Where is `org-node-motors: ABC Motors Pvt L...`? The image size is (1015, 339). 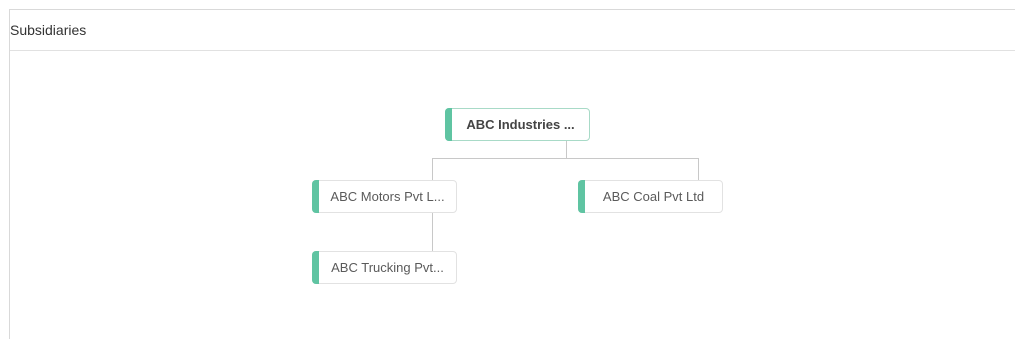 org-node-motors: ABC Motors Pvt L... is located at coordinates (384, 196).